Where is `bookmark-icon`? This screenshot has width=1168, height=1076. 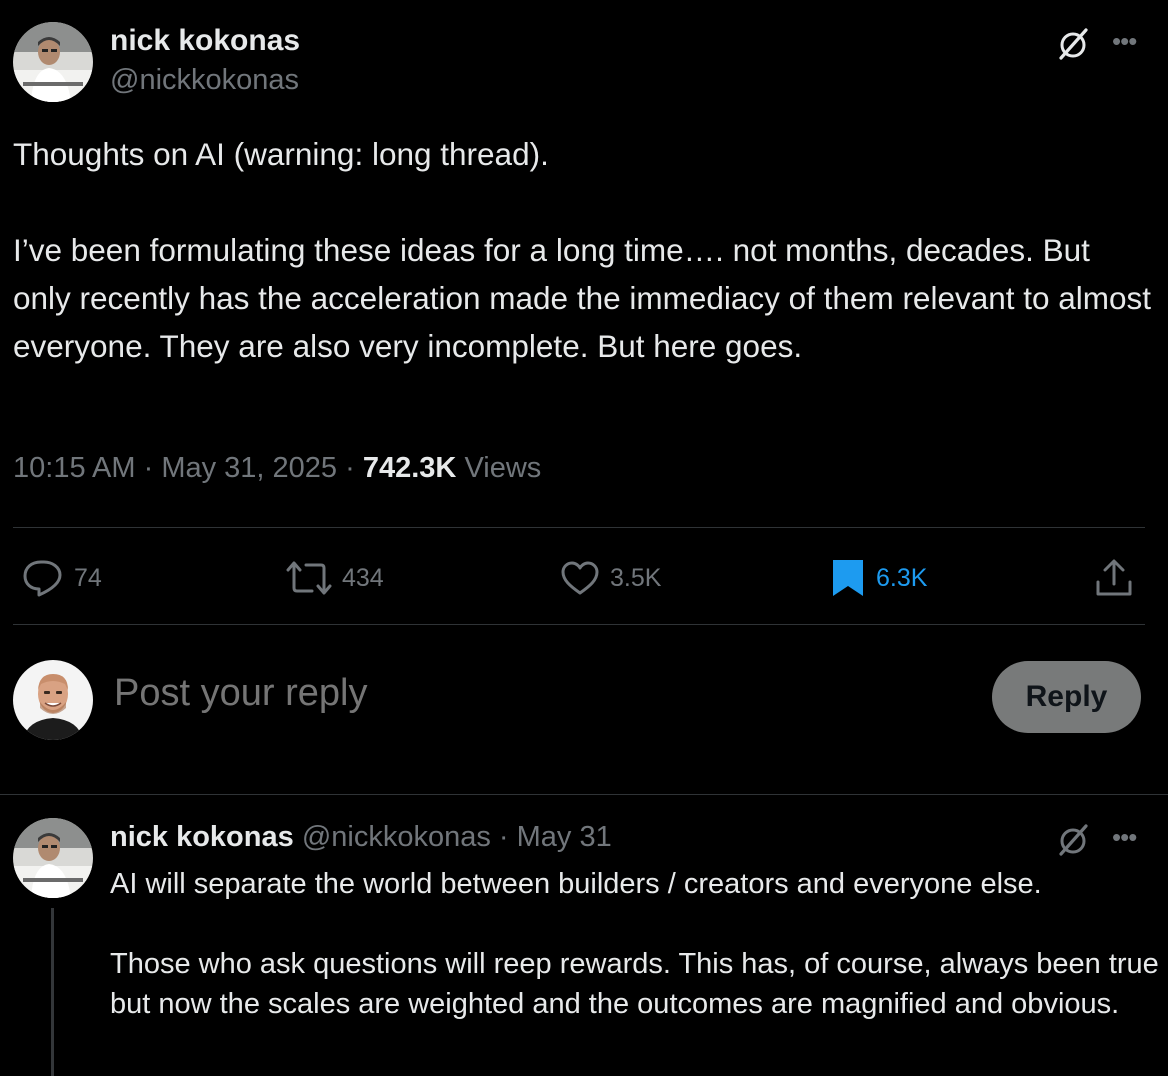
bookmark-icon is located at coordinates (848, 578).